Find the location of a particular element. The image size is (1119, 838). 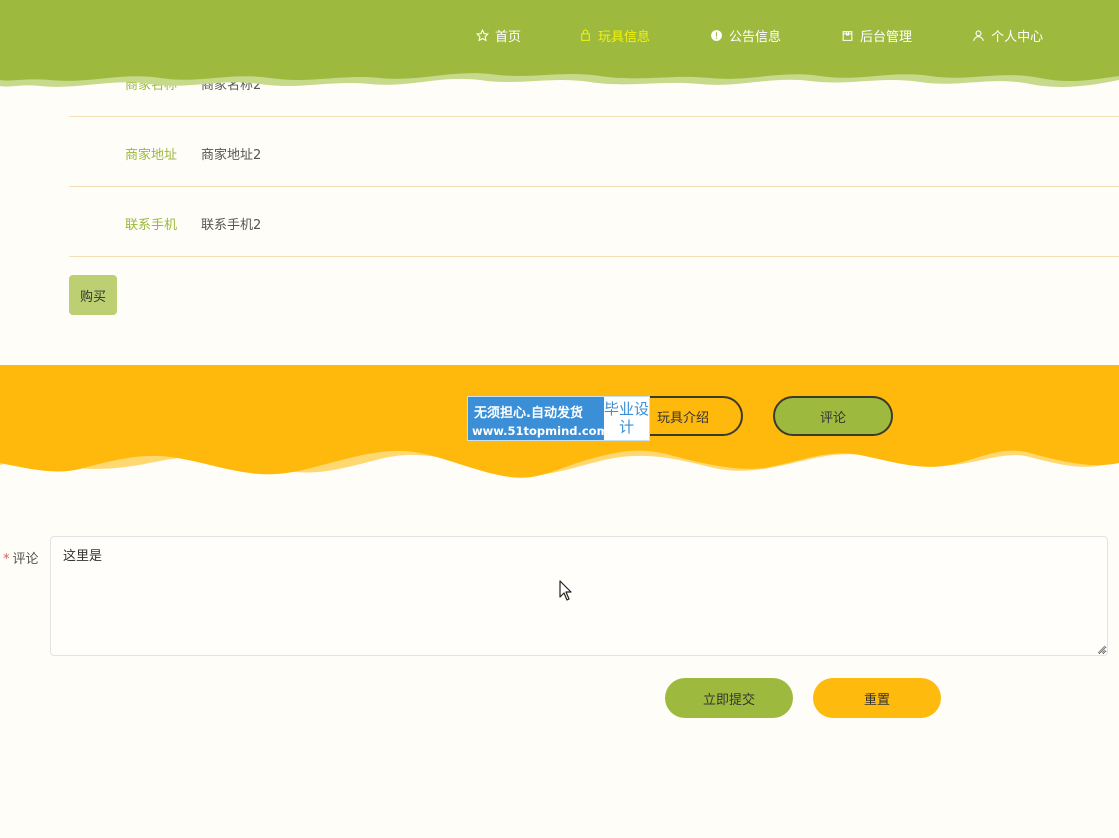

watermark-left: 无须担心.自动发货 www.51topmind.com is located at coordinates (538, 418).